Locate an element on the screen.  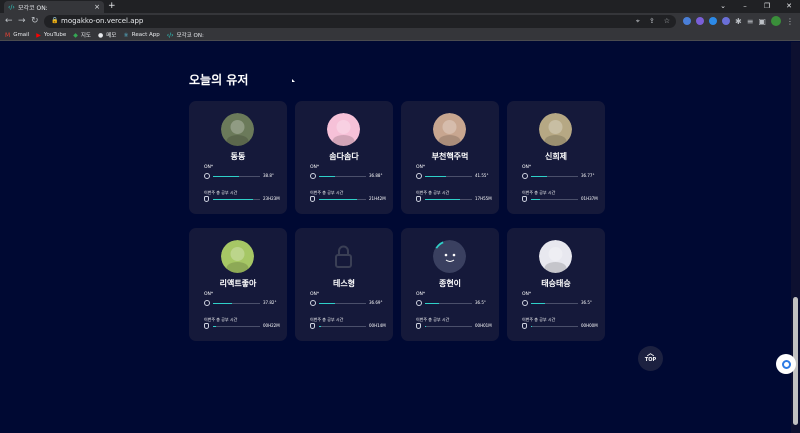
bookmark-3: ● 메모 is located at coordinates (107, 35).